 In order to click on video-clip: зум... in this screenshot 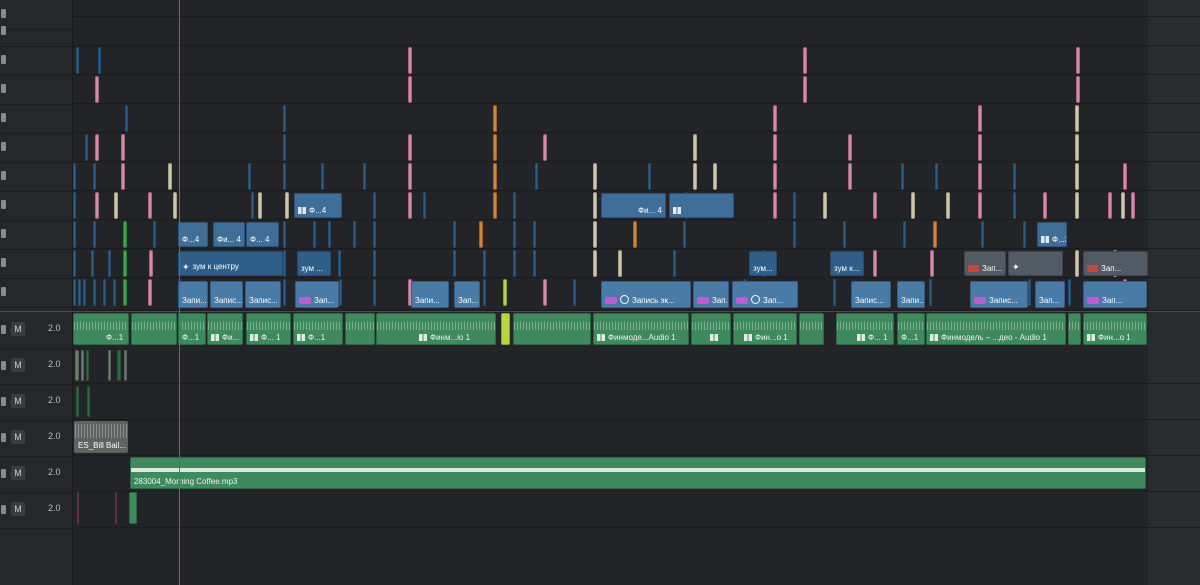, I will do `click(763, 263)`.